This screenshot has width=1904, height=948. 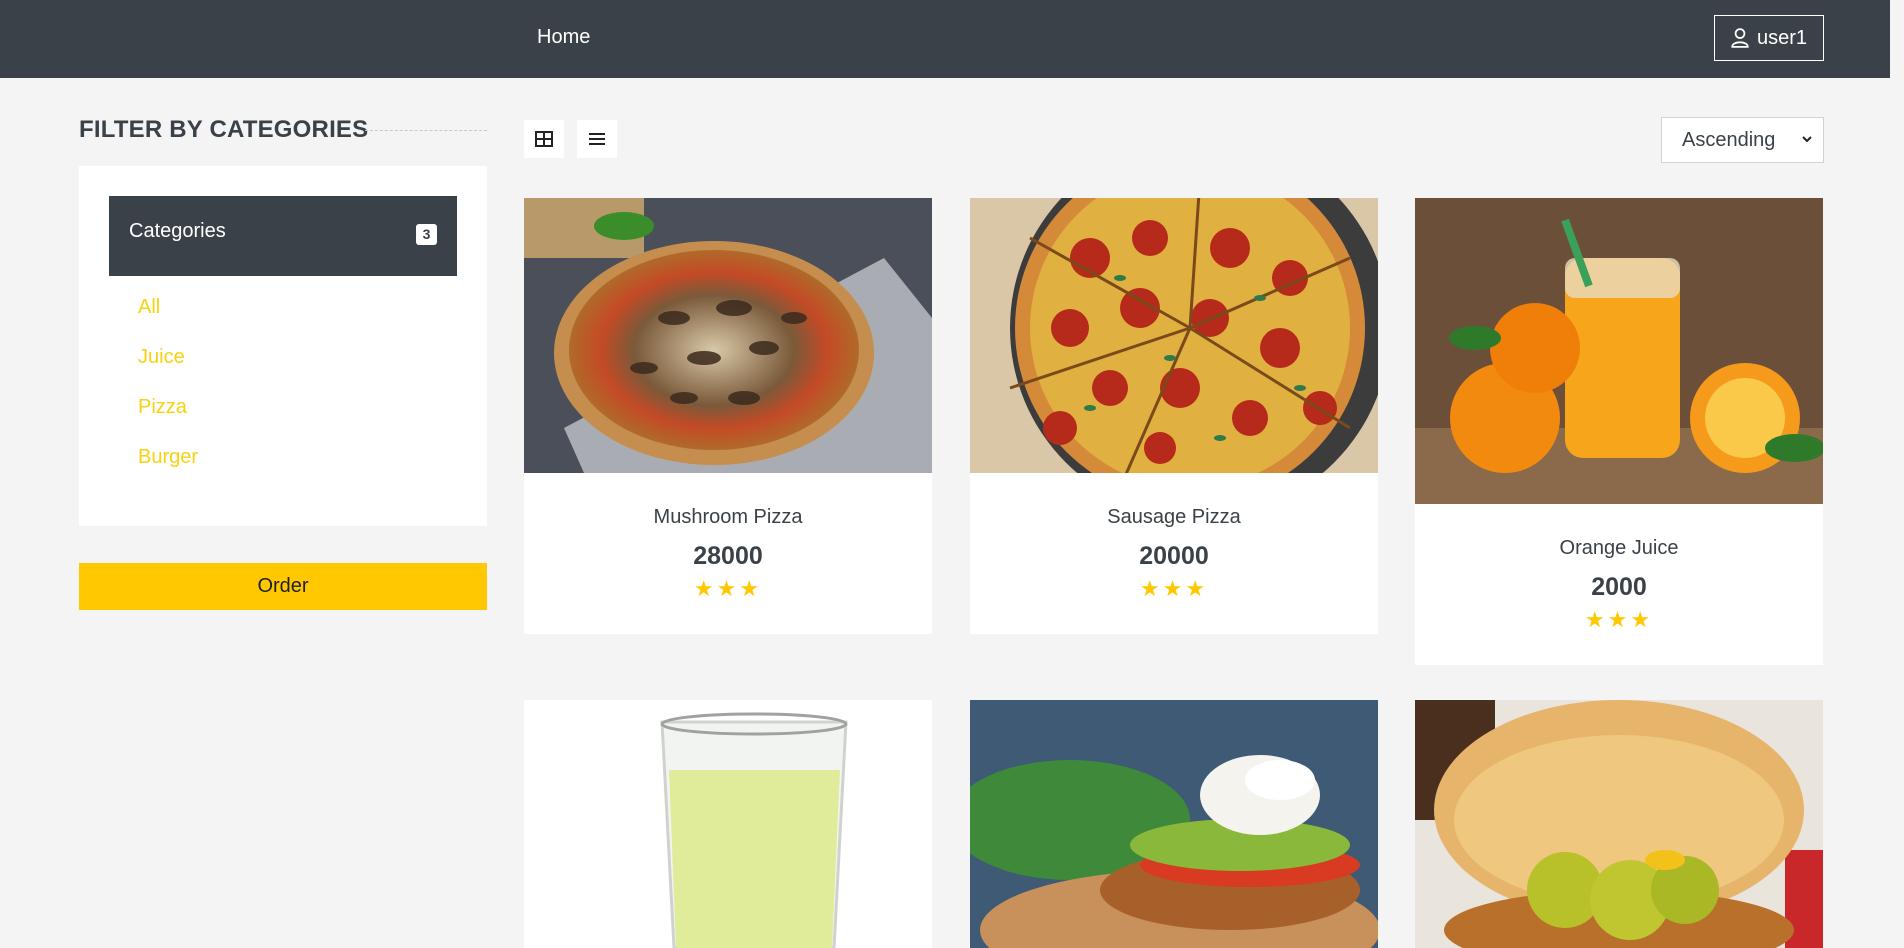 What do you see at coordinates (1782, 37) in the screenshot?
I see `user-name: user1` at bounding box center [1782, 37].